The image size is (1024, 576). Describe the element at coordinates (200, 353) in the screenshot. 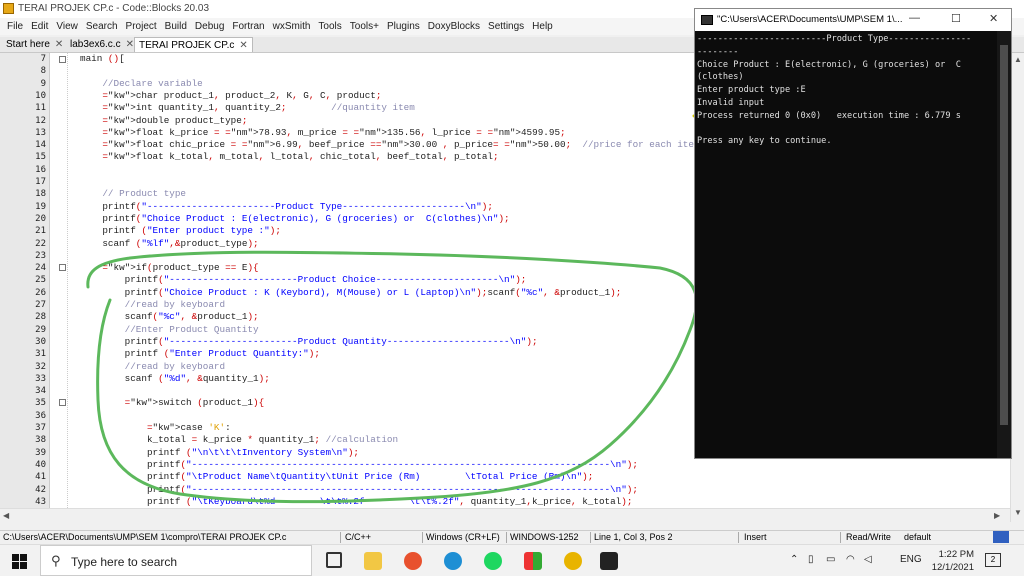

I see `code-line: printf ("Enter Product Quantity:");` at that location.